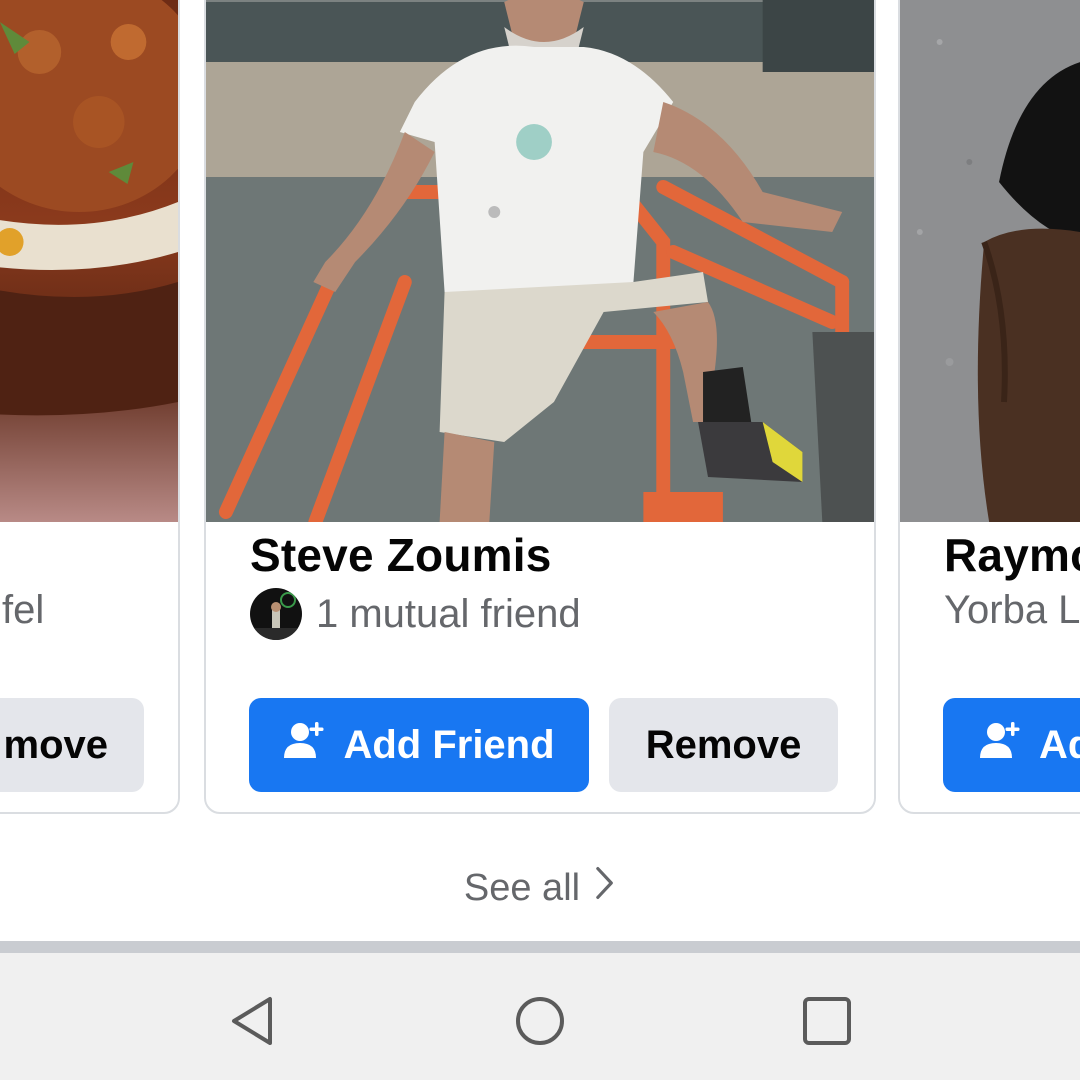 The image size is (1080, 1080). What do you see at coordinates (605, 888) in the screenshot?
I see `chevron-right-icon` at bounding box center [605, 888].